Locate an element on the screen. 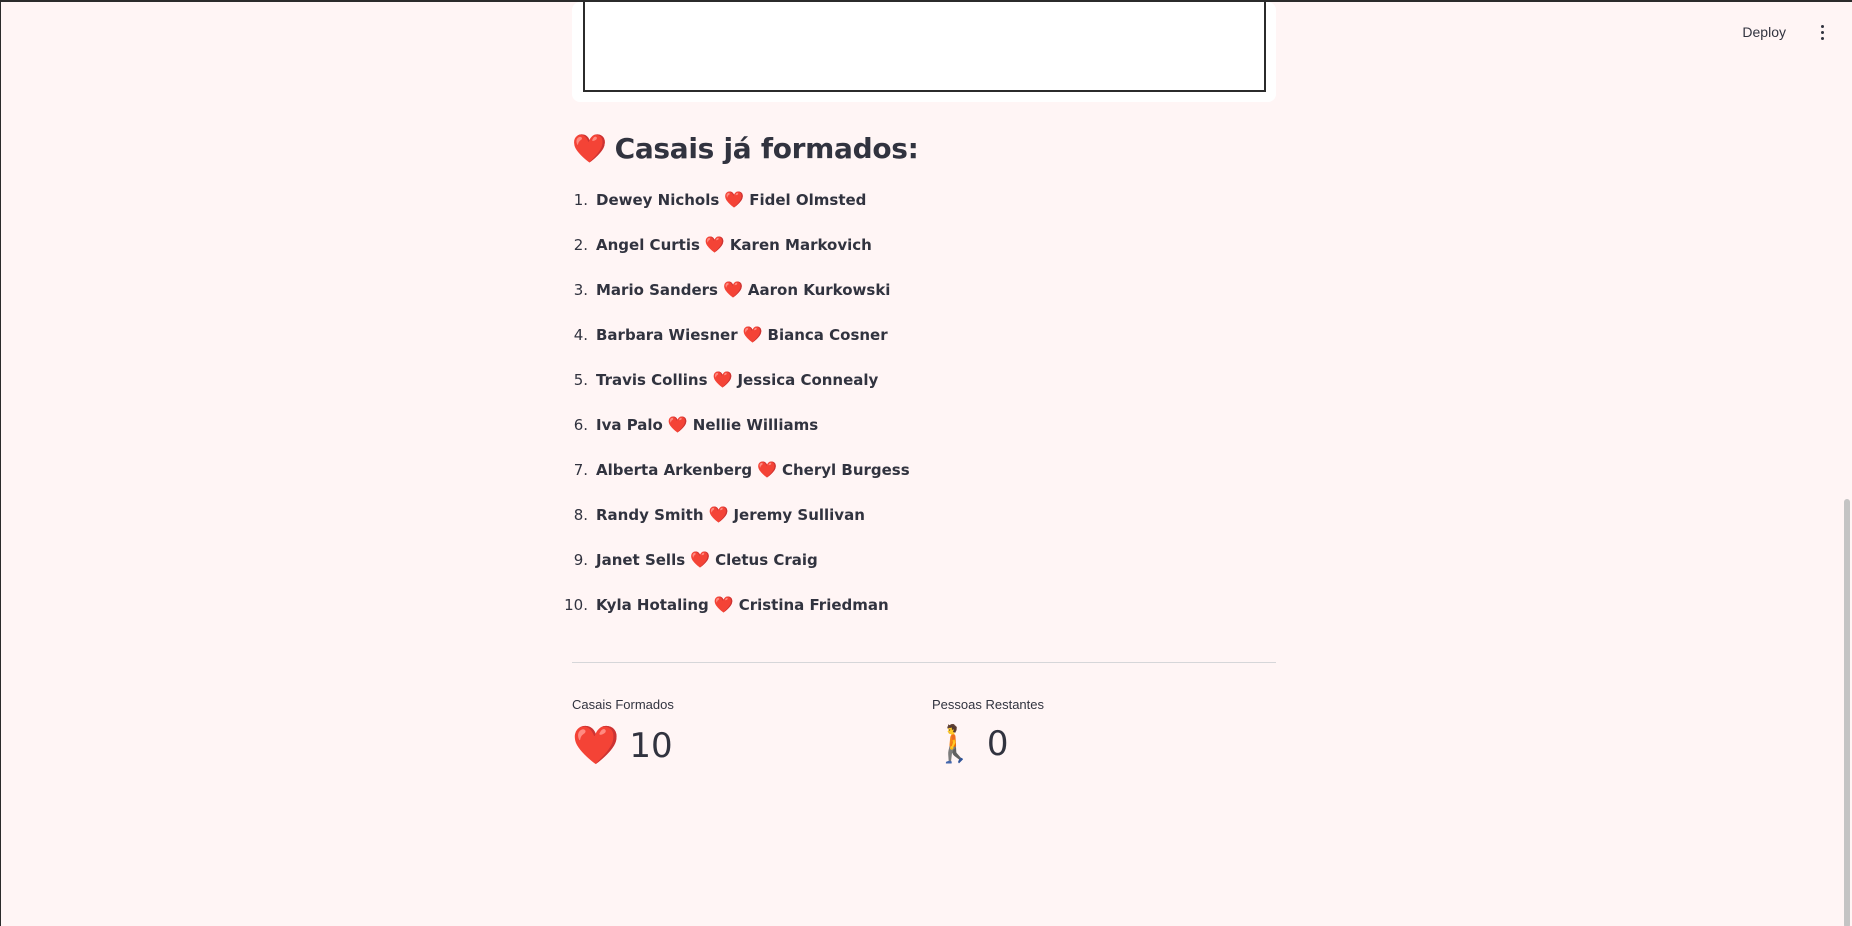  embedded-frame-container is located at coordinates (924, 52).